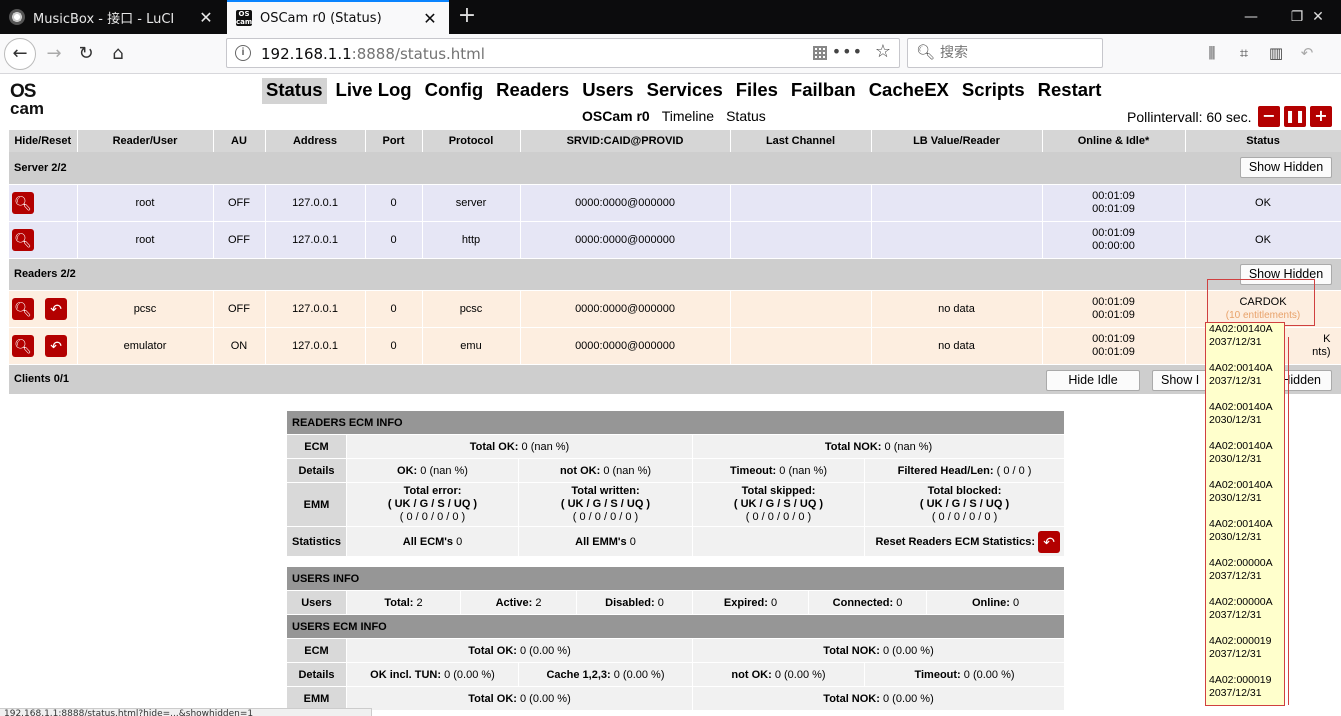 The height and width of the screenshot is (716, 1341). Describe the element at coordinates (315, 346) in the screenshot. I see `address: 127.0.0.1` at that location.